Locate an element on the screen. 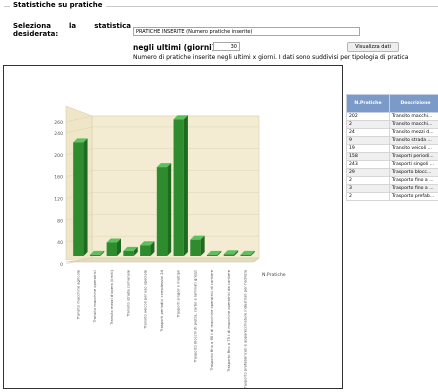 The height and width of the screenshot is (392, 438). y-tick-label: 40 is located at coordinates (60, 243).